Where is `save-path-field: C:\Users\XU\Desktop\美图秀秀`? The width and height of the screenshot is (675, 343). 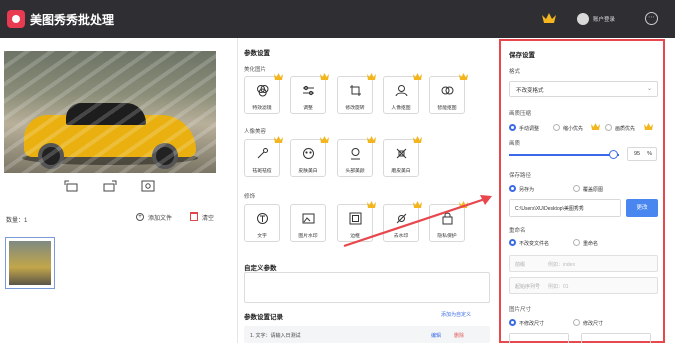 save-path-field: C:\Users\XU\Desktop\美图秀秀 is located at coordinates (565, 208).